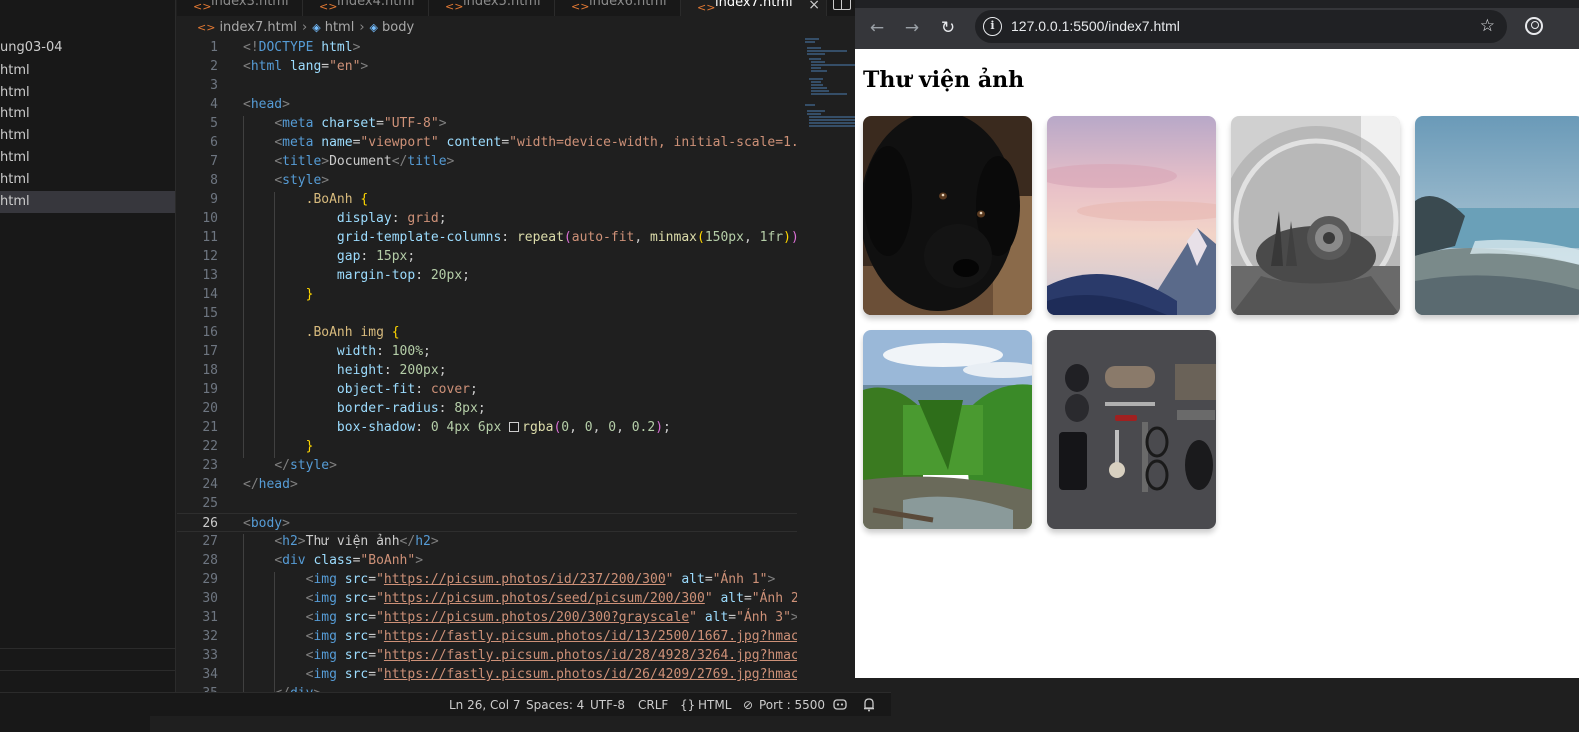 This screenshot has width=1579, height=732. What do you see at coordinates (1487, 26) in the screenshot?
I see `bookmark-star-icon: ☆` at bounding box center [1487, 26].